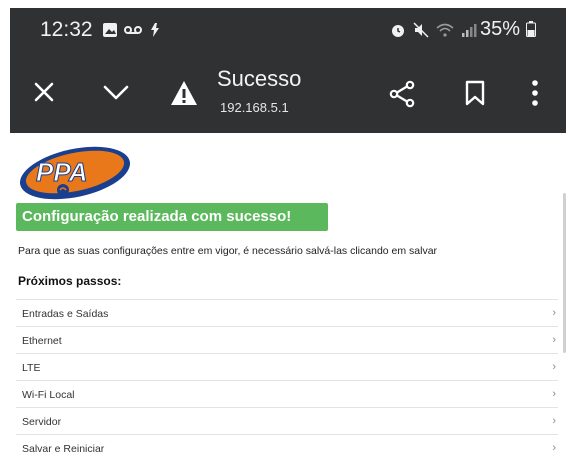 This screenshot has height=465, width=568. Describe the element at coordinates (42, 422) in the screenshot. I see `step-label: Servidor` at that location.